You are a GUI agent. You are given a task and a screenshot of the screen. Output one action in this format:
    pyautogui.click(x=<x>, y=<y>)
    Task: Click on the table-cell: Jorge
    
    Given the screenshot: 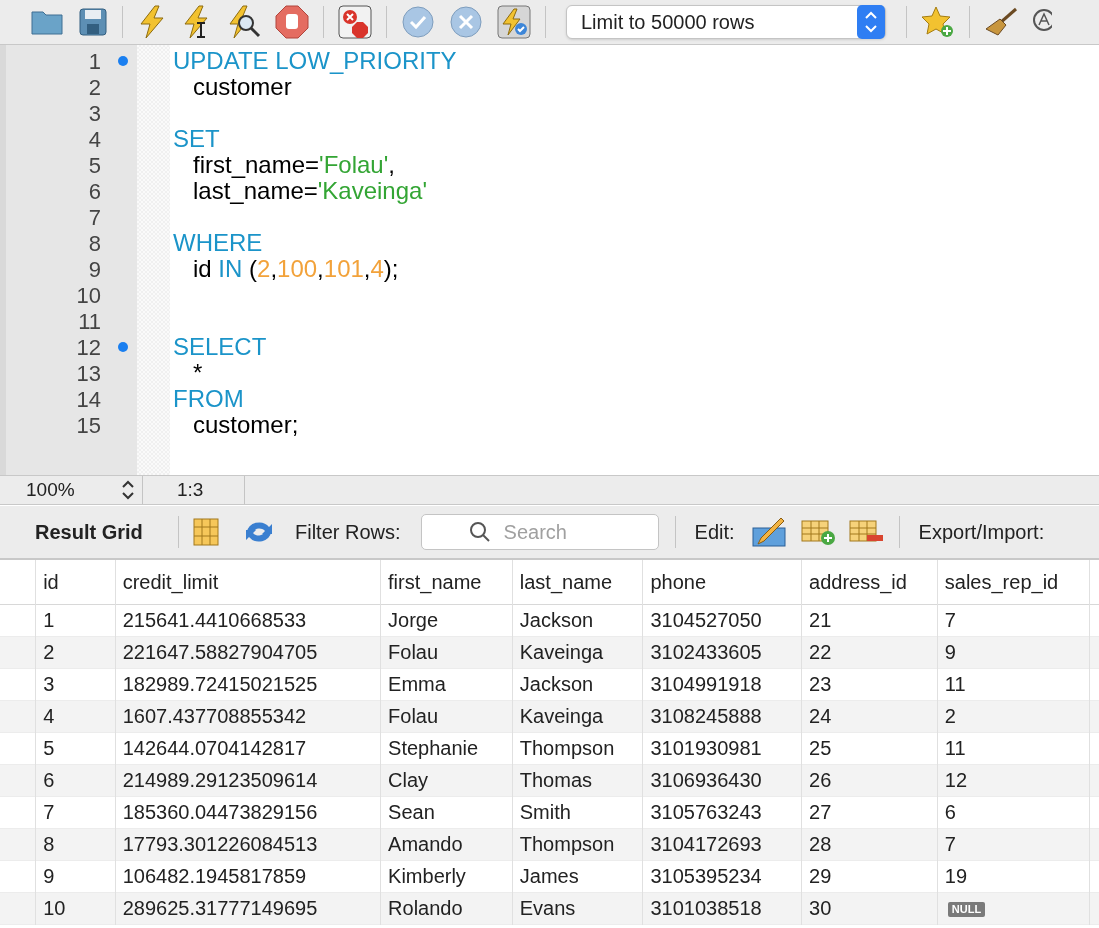 What is the action you would take?
    pyautogui.click(x=446, y=620)
    